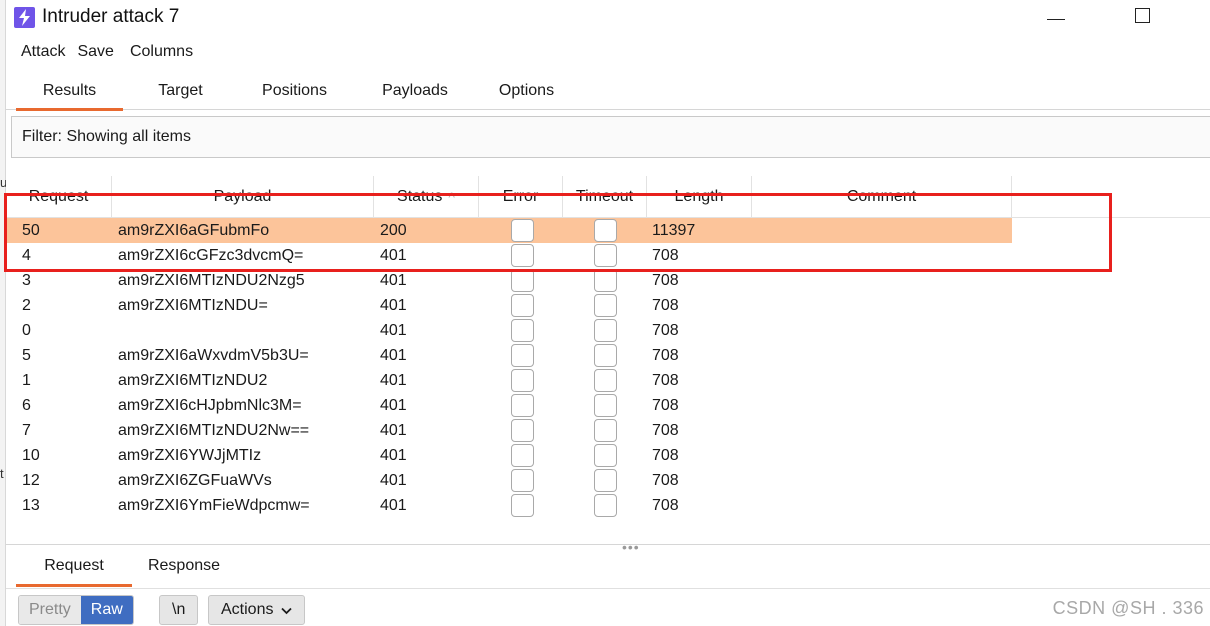  I want to click on cell-request: 5, so click(26, 355).